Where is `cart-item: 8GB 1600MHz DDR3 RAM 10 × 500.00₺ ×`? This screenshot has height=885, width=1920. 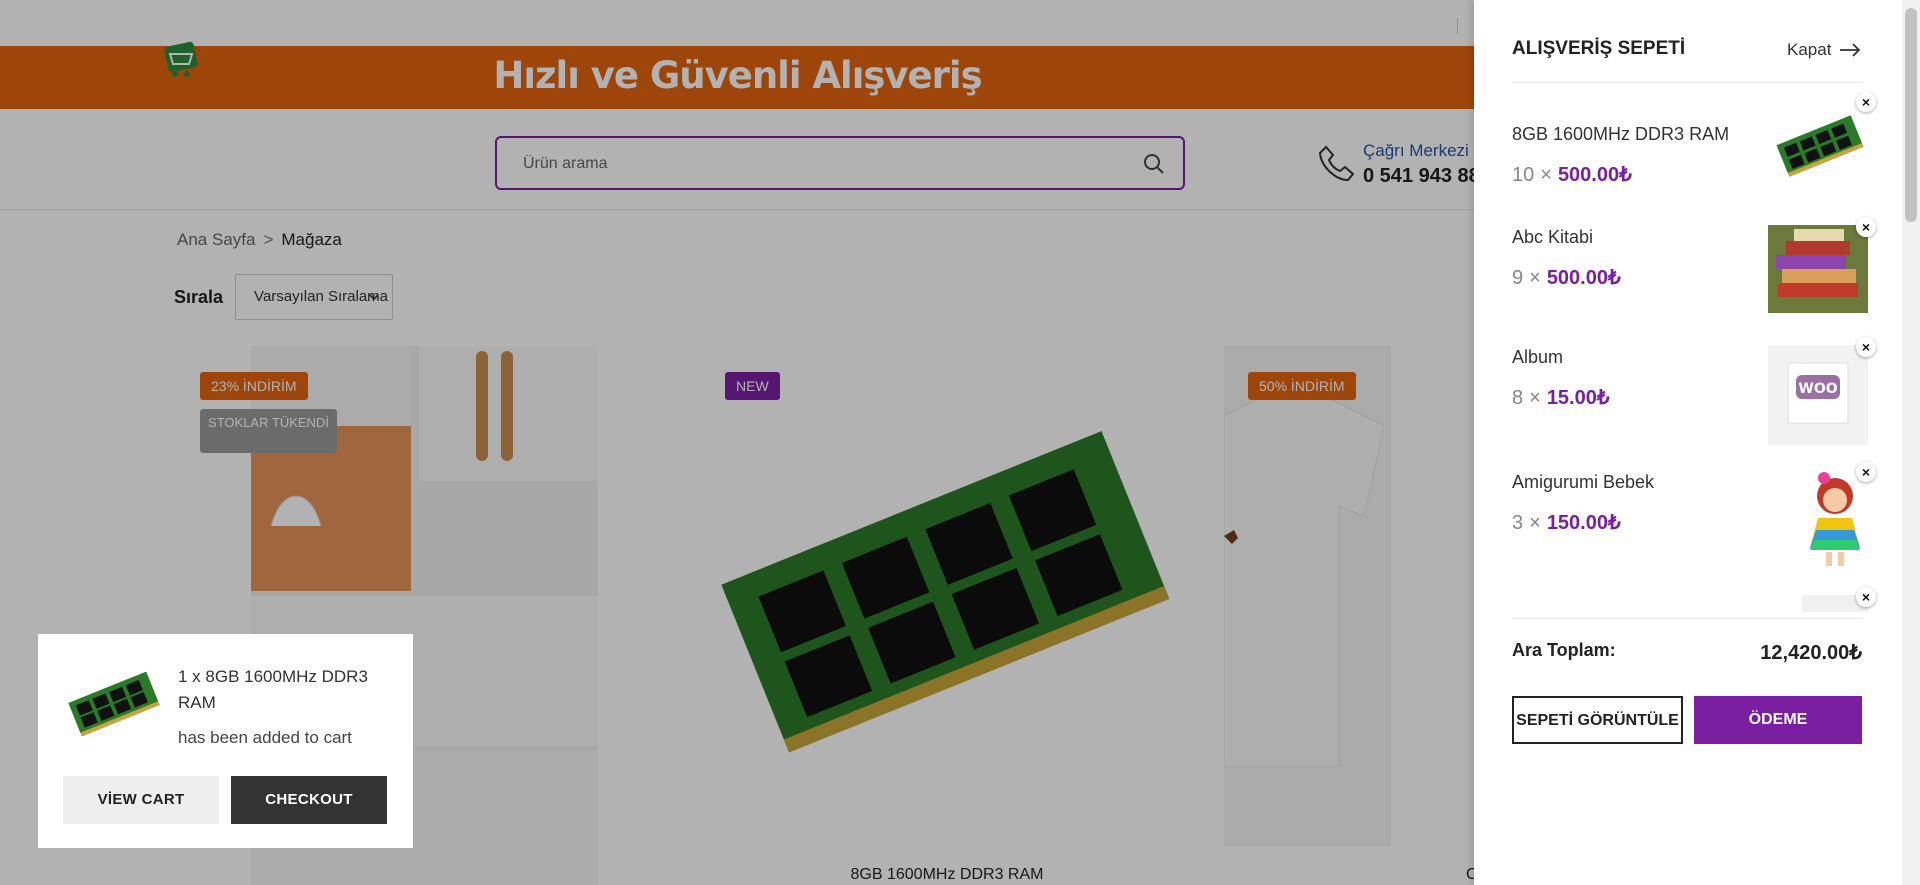
cart-item: 8GB 1600MHz DDR3 RAM 10 × 500.00₺ × is located at coordinates (1694, 156).